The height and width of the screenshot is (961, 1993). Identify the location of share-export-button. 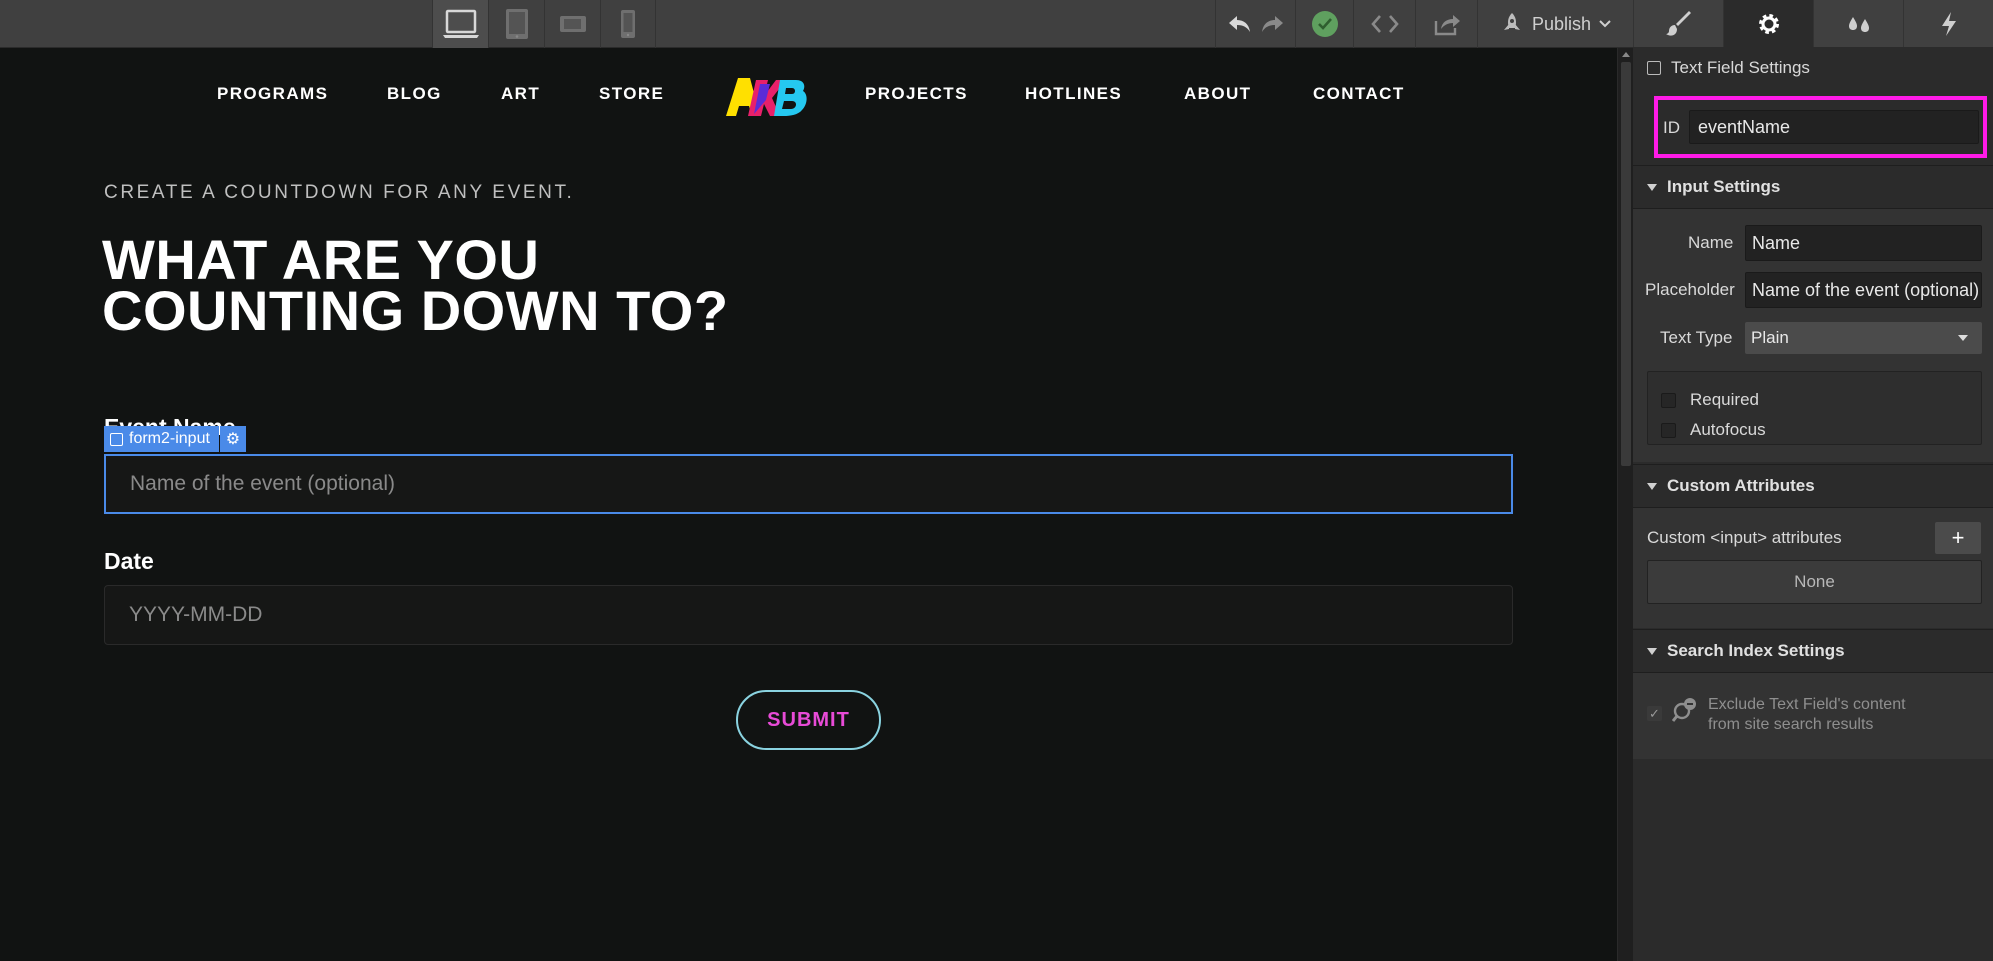
(1446, 24).